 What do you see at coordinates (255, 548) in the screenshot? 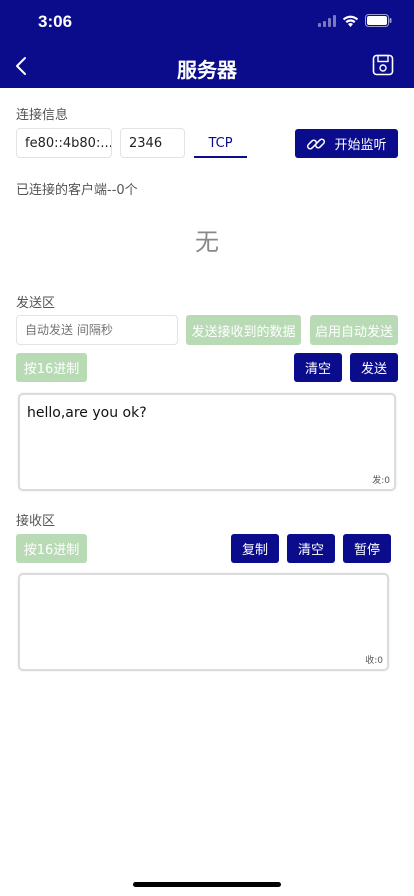
I see `copy-button: 复制` at bounding box center [255, 548].